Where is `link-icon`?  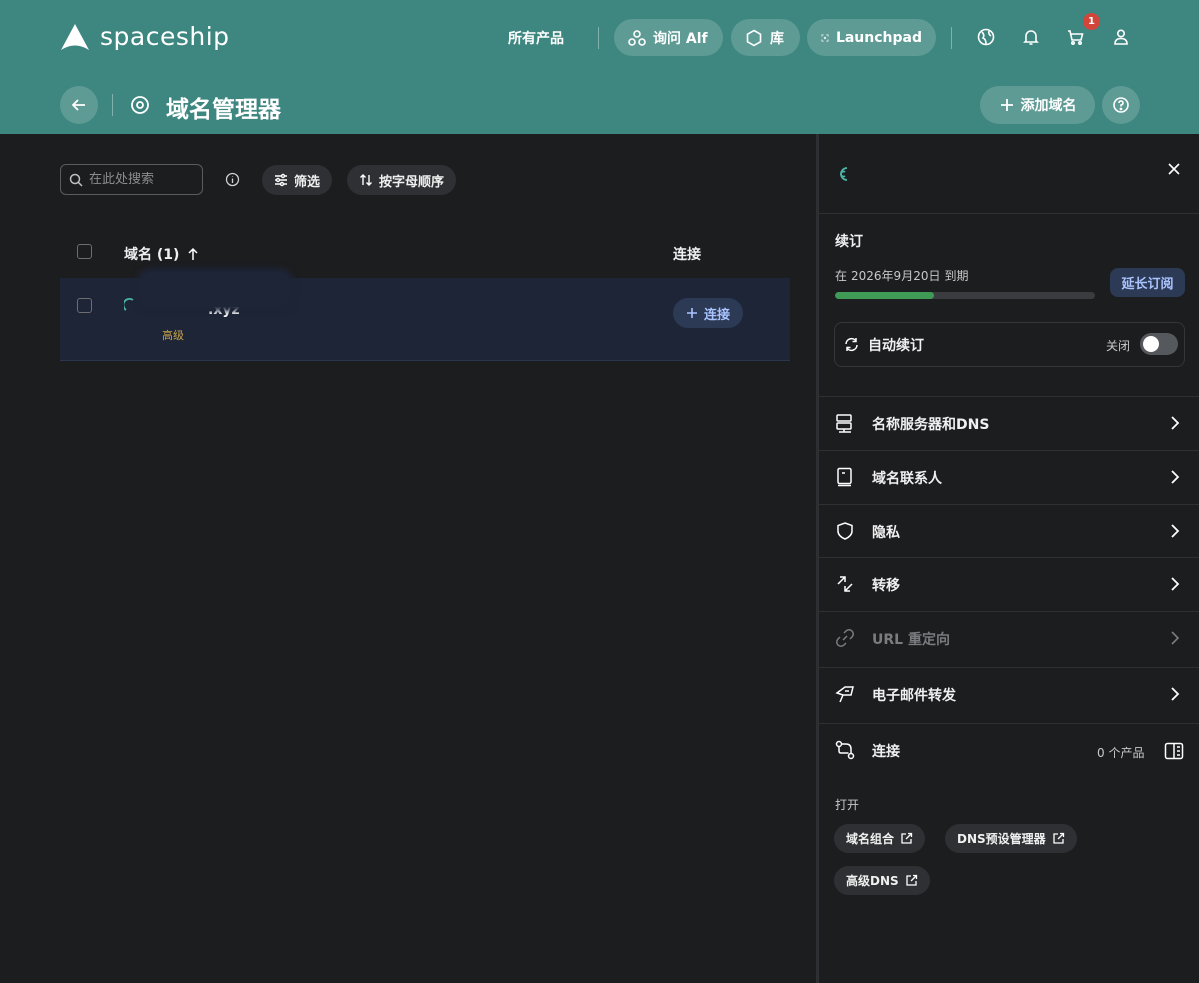
link-icon is located at coordinates (845, 638).